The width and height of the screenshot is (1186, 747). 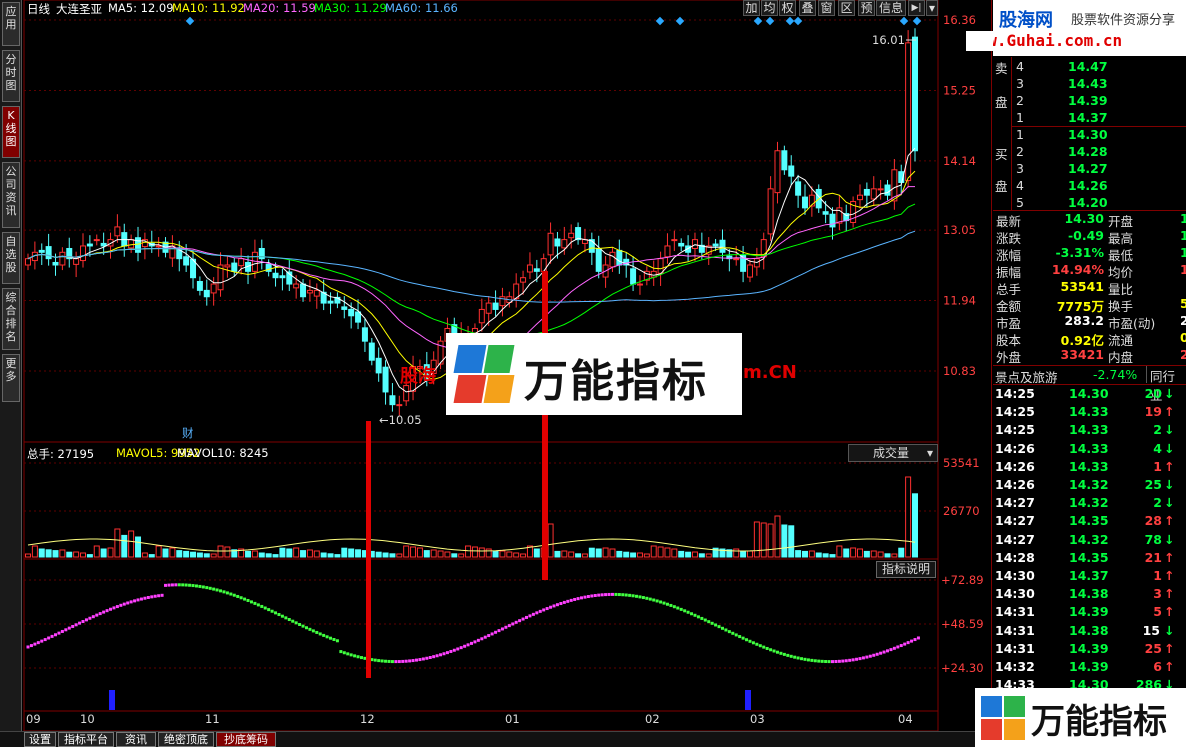 What do you see at coordinates (893, 453) in the screenshot?
I see `indicator-select: 成交量 ▾` at bounding box center [893, 453].